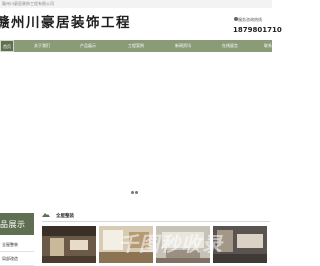  Describe the element at coordinates (230, 46) in the screenshot. I see `nav-item-message: 在线留言` at that location.